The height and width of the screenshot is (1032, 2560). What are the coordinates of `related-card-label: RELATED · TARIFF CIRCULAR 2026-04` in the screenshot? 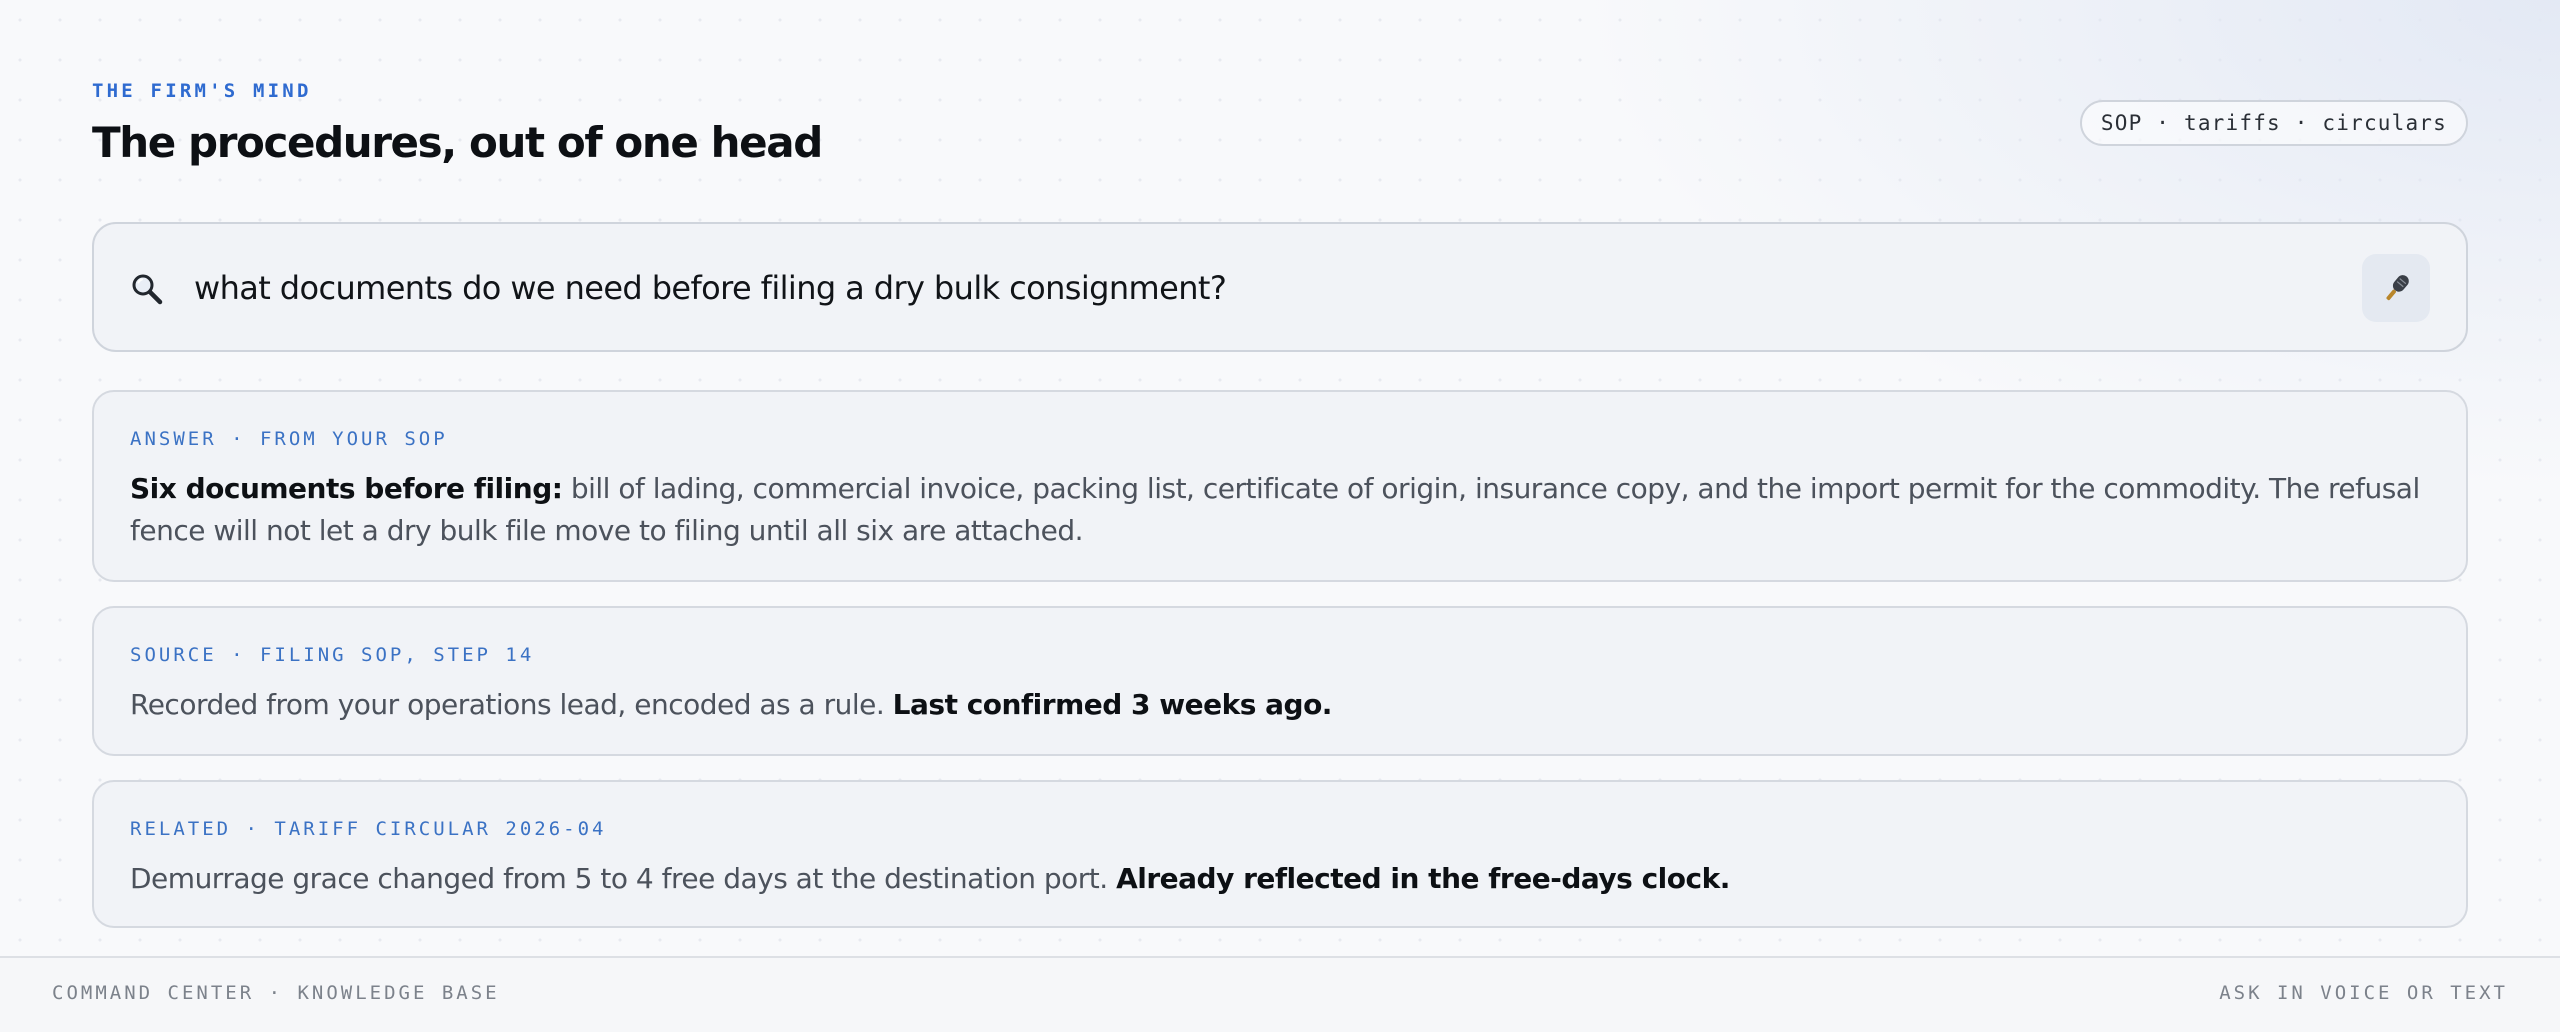 It's located at (368, 829).